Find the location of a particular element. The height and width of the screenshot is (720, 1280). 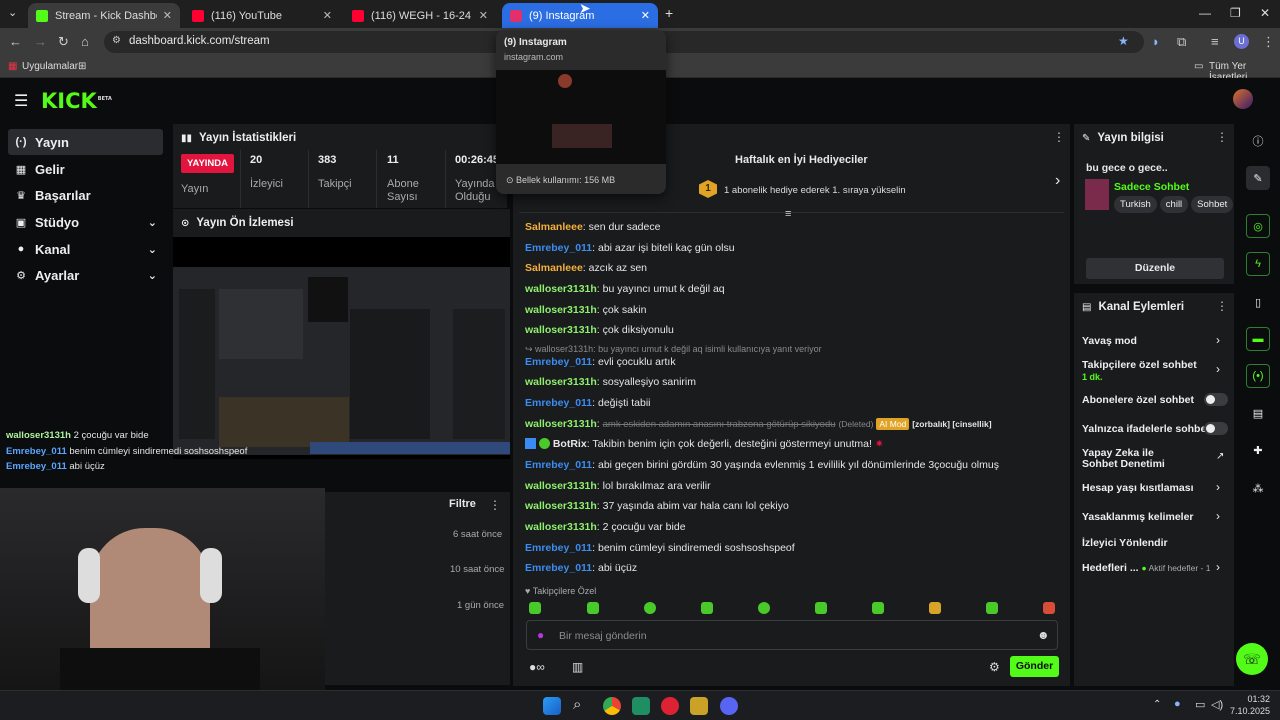

chat-input: ● Bir mesaj gönderin ☻ is located at coordinates (792, 635).